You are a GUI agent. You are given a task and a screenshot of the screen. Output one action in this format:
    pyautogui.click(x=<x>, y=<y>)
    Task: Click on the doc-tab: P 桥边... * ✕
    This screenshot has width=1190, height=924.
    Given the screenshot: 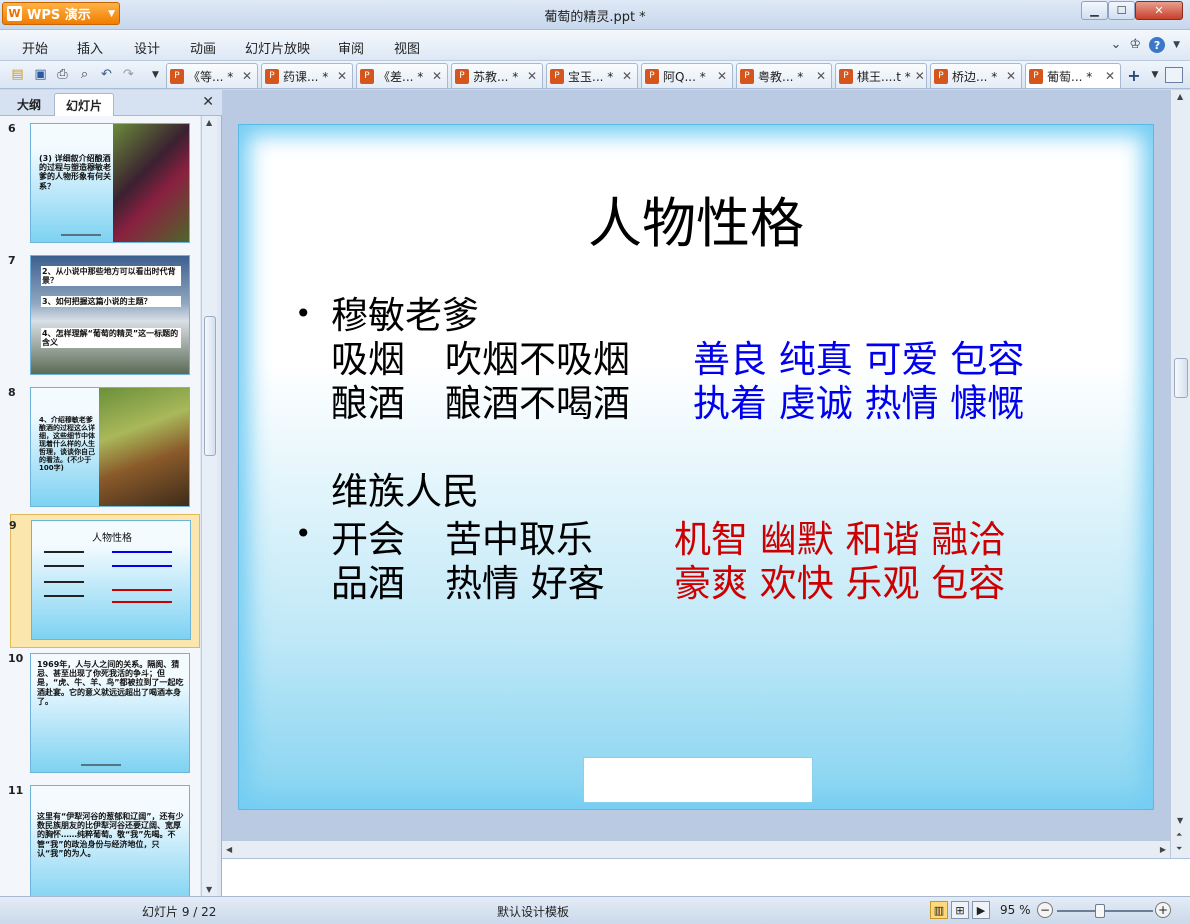 What is the action you would take?
    pyautogui.click(x=976, y=75)
    